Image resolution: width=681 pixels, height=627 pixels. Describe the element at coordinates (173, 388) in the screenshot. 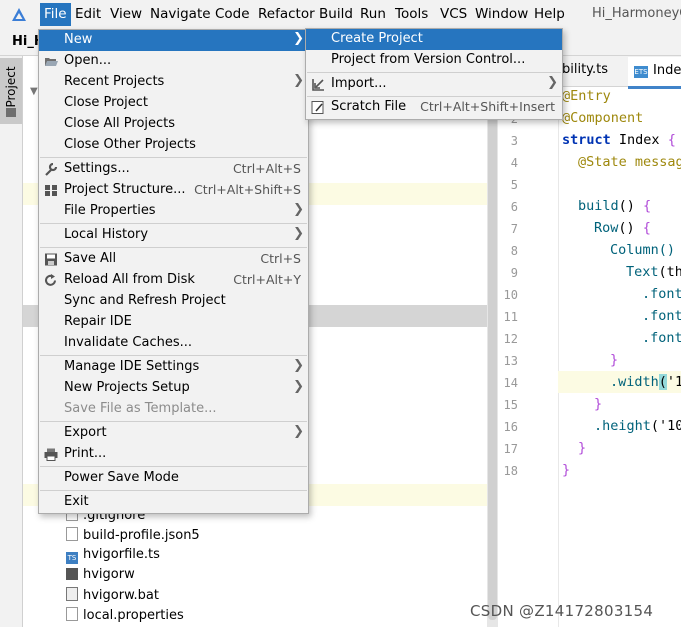

I see `menu-item-new-projects-setup: New Projects Setup ❯` at that location.